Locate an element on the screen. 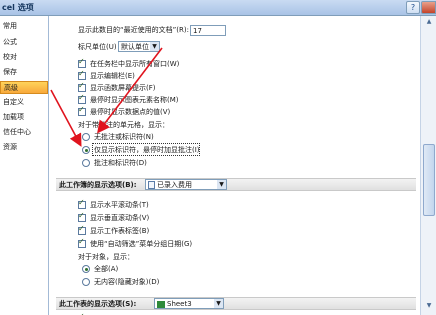  workbook-select: 已录入费用 ▼ is located at coordinates (186, 184).